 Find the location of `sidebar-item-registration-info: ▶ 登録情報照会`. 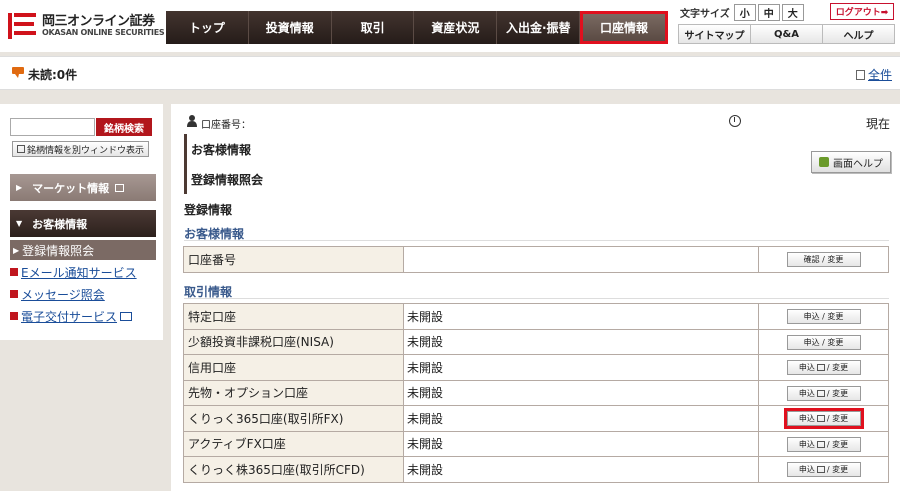

sidebar-item-registration-info: ▶ 登録情報照会 is located at coordinates (83, 250).